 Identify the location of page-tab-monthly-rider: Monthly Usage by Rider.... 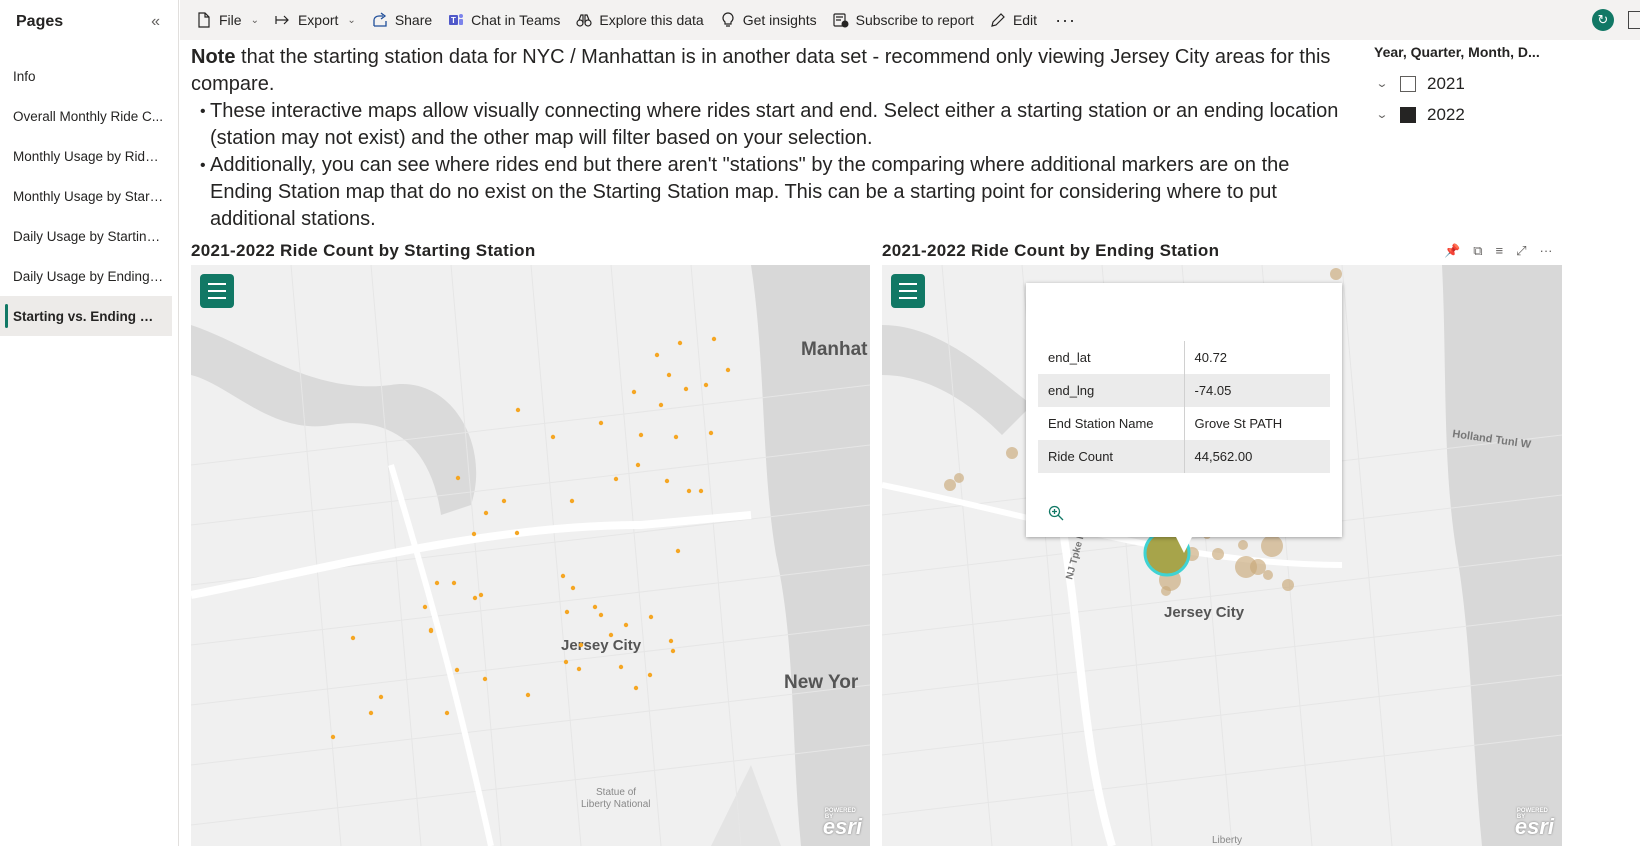
(89, 156).